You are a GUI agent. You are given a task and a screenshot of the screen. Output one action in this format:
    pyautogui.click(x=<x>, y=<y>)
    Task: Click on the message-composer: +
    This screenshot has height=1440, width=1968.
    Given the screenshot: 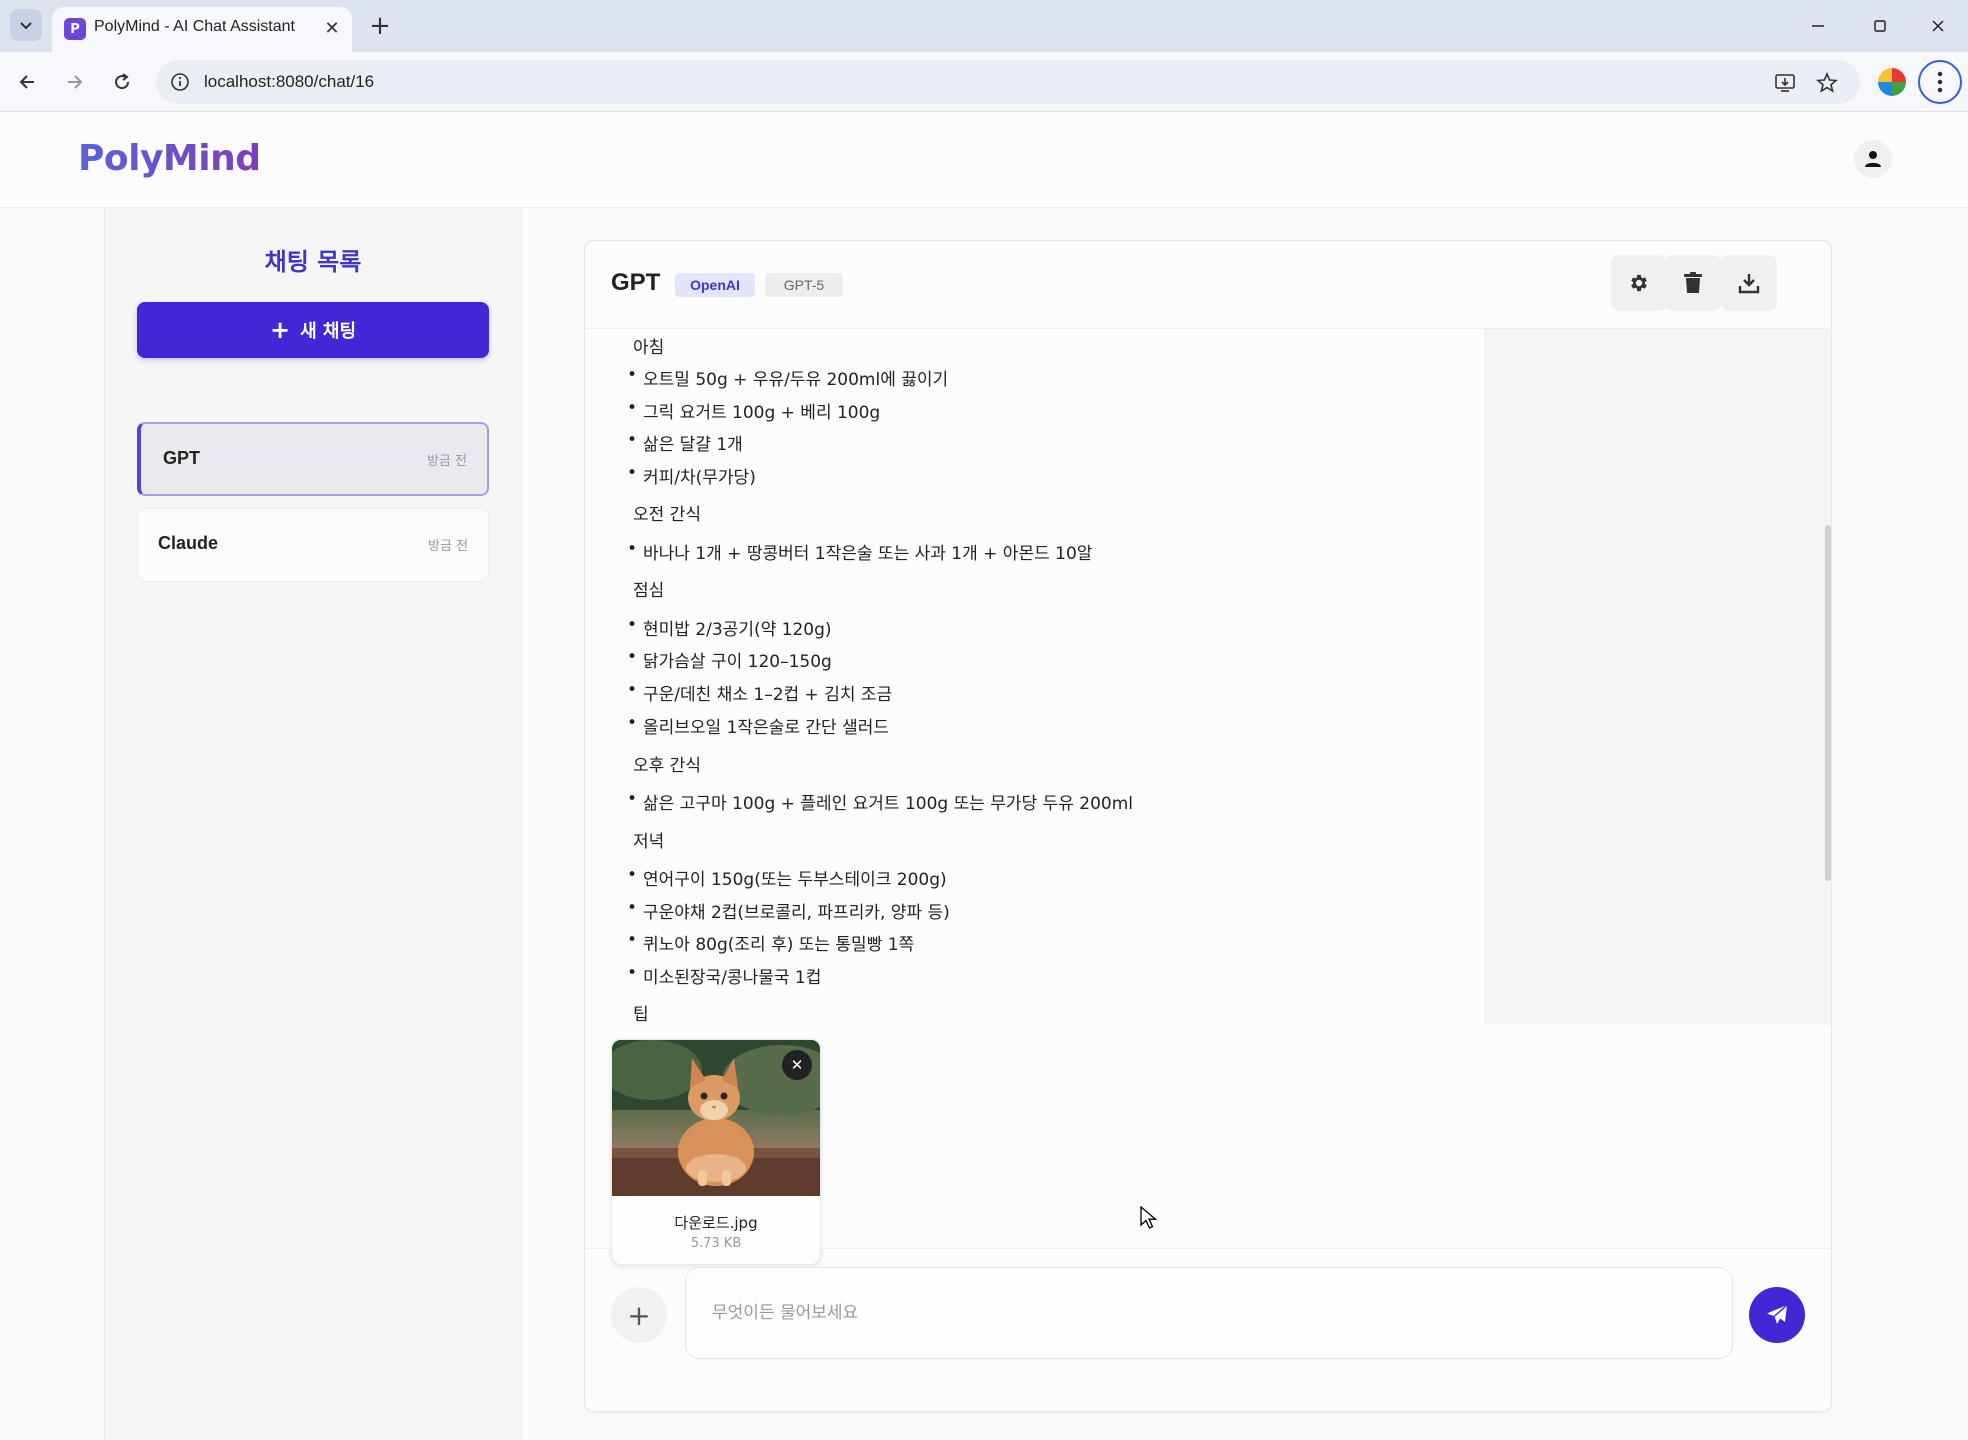 What is the action you would take?
    pyautogui.click(x=1208, y=1330)
    